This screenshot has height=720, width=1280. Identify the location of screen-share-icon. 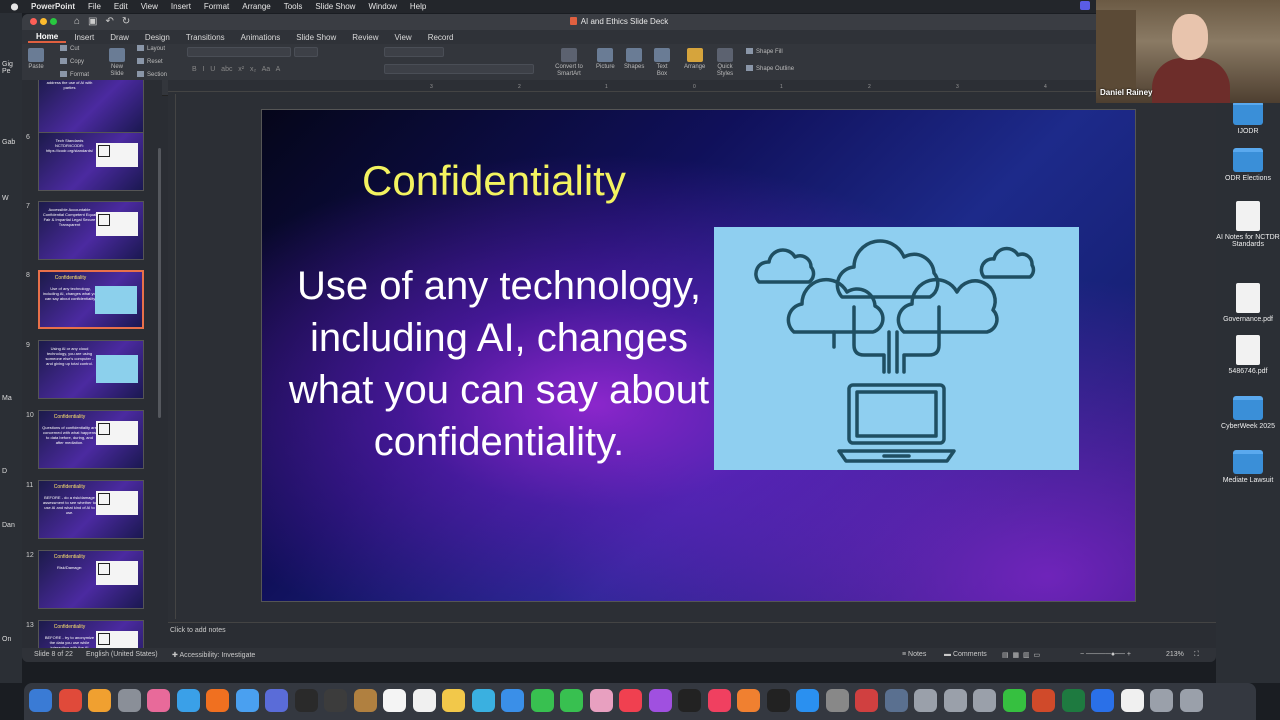
(1085, 5).